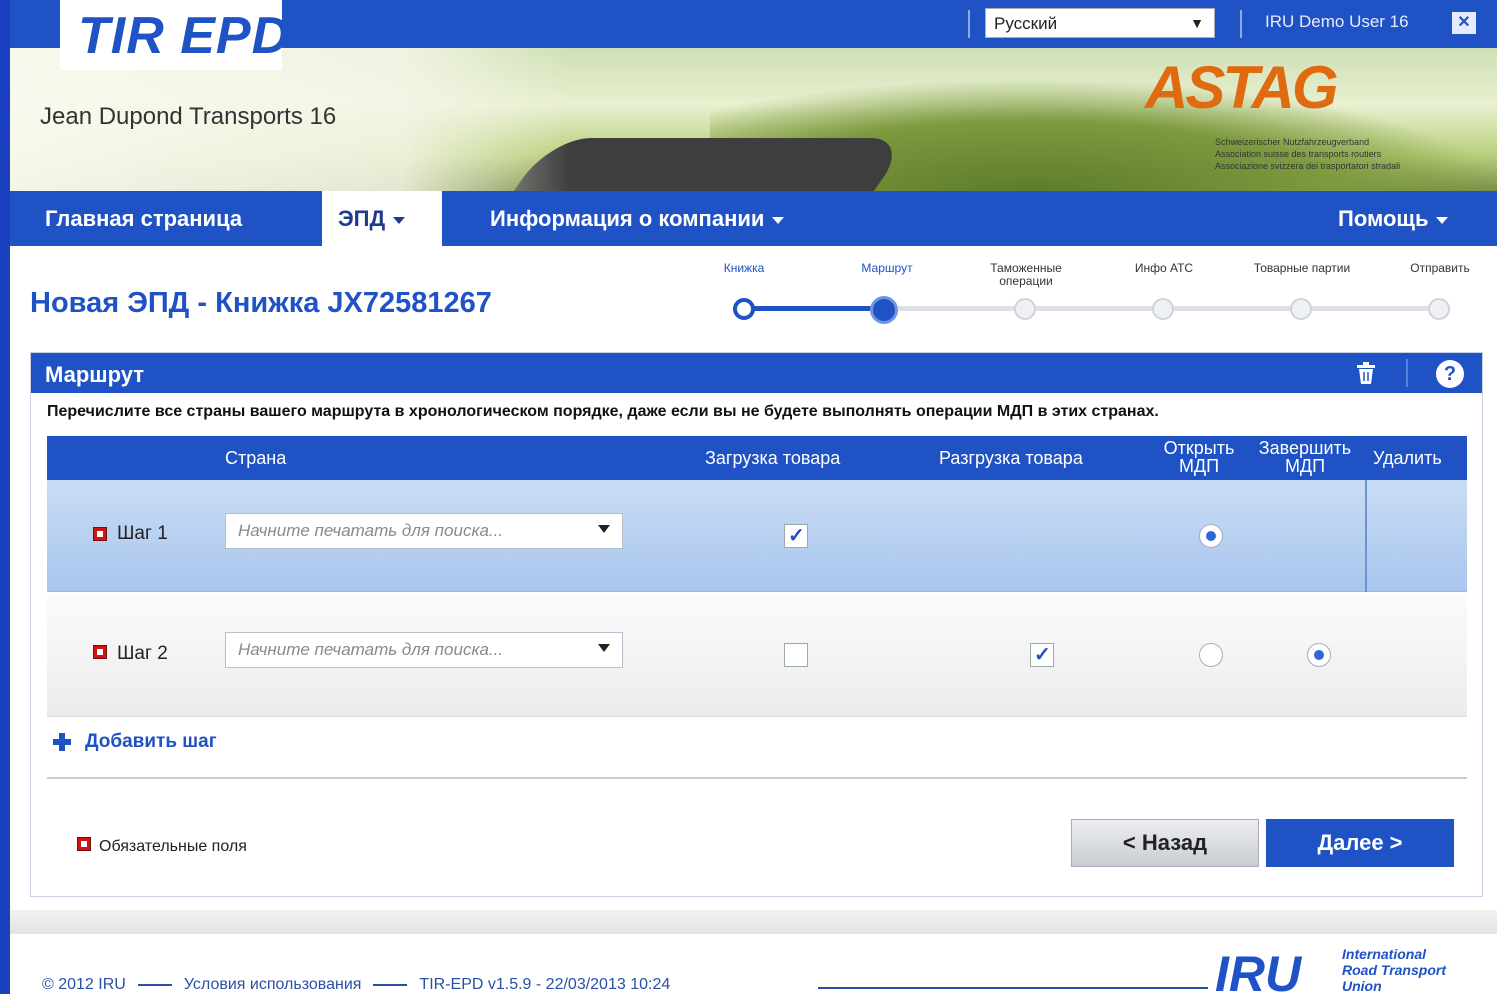  Describe the element at coordinates (1366, 373) in the screenshot. I see `trash-icon` at that location.